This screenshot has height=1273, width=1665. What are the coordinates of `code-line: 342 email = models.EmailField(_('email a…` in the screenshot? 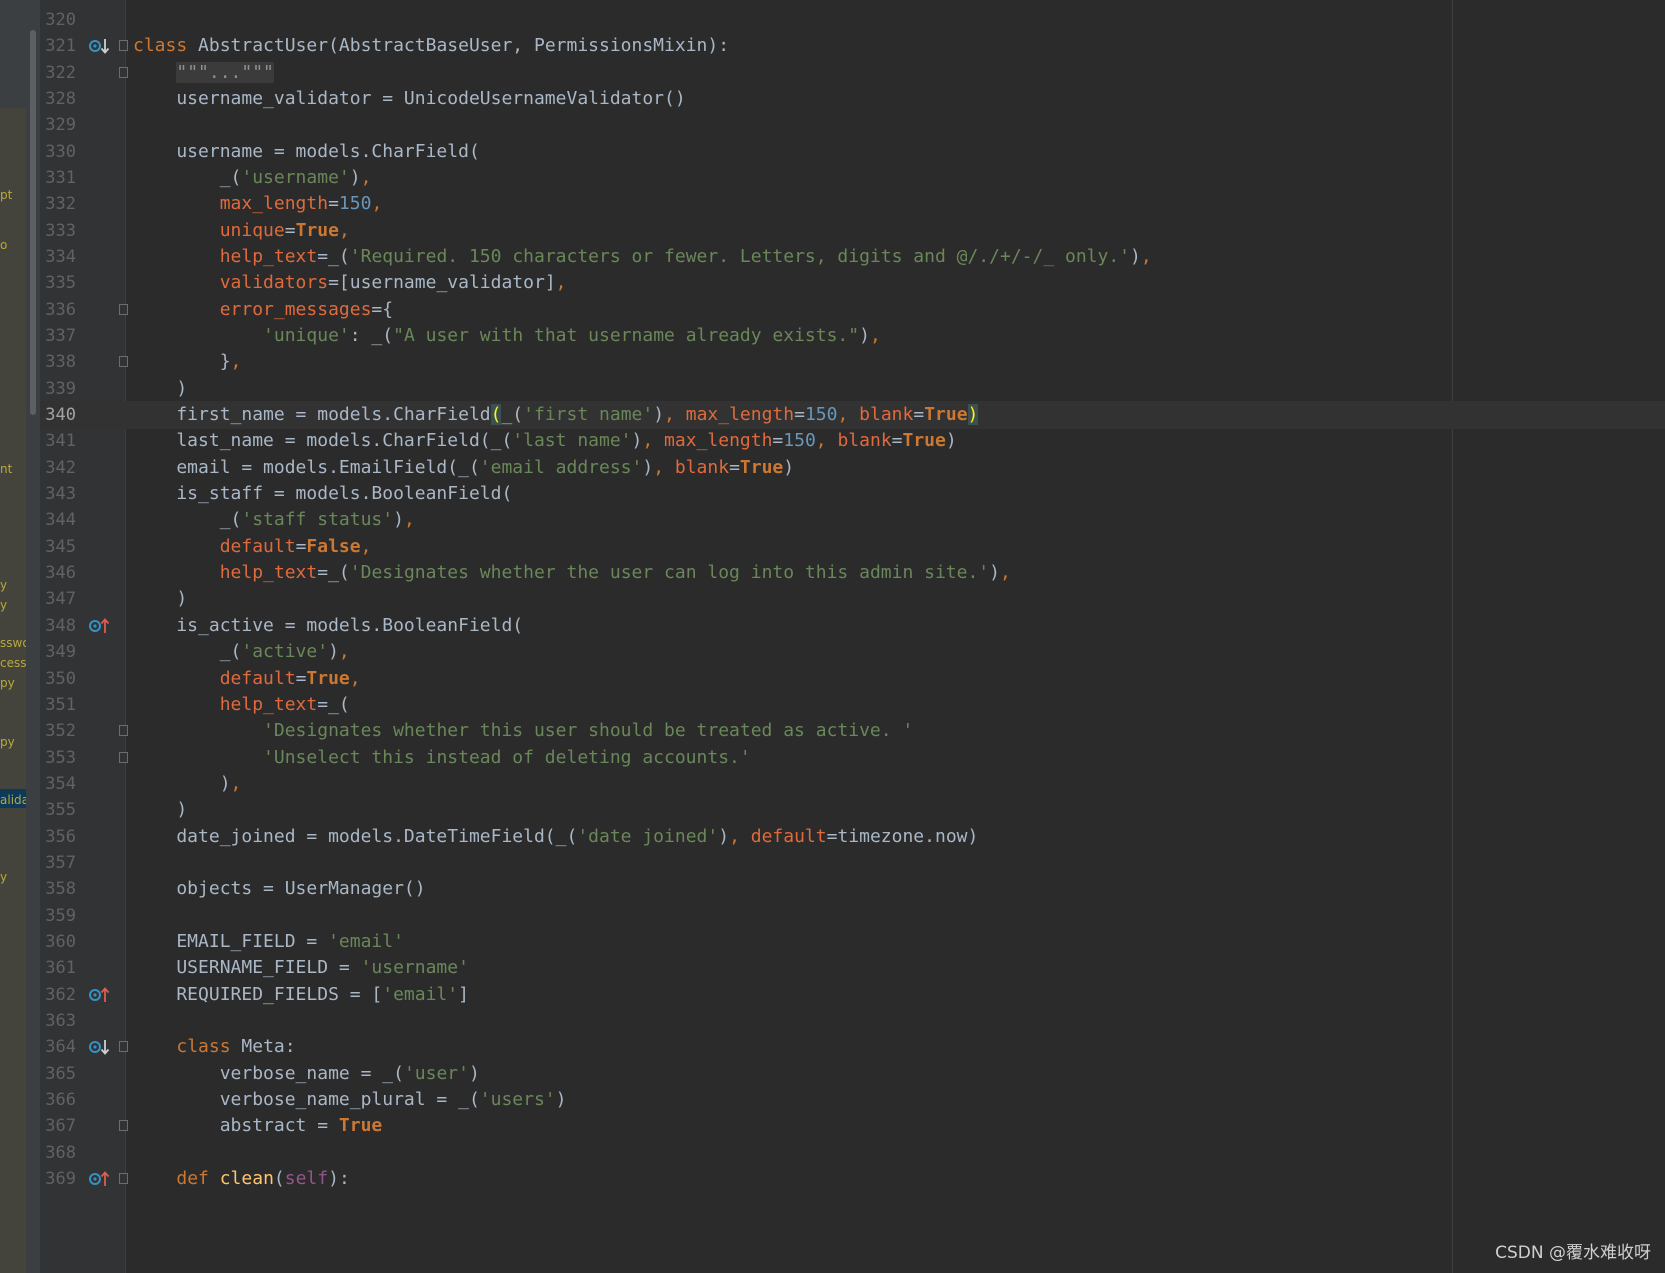 It's located at (852, 468).